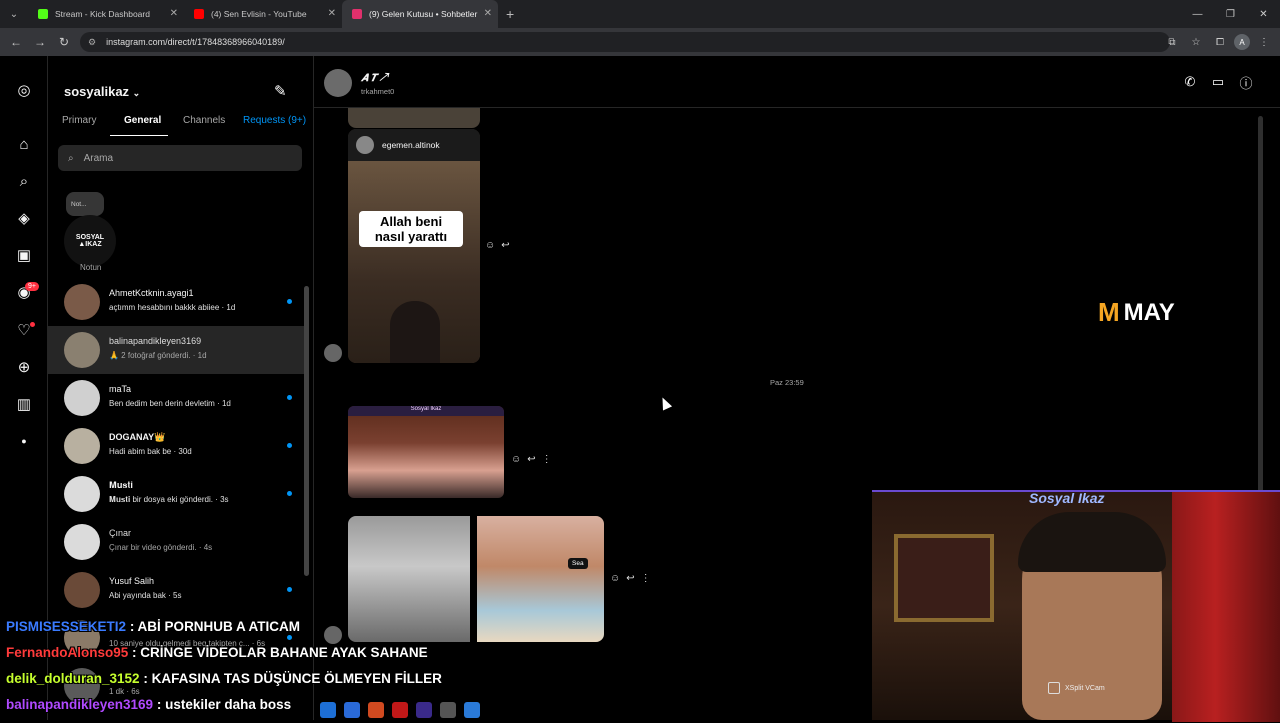 Image resolution: width=1280 pixels, height=723 pixels. Describe the element at coordinates (328, 710) in the screenshot. I see `edge-icon` at that location.